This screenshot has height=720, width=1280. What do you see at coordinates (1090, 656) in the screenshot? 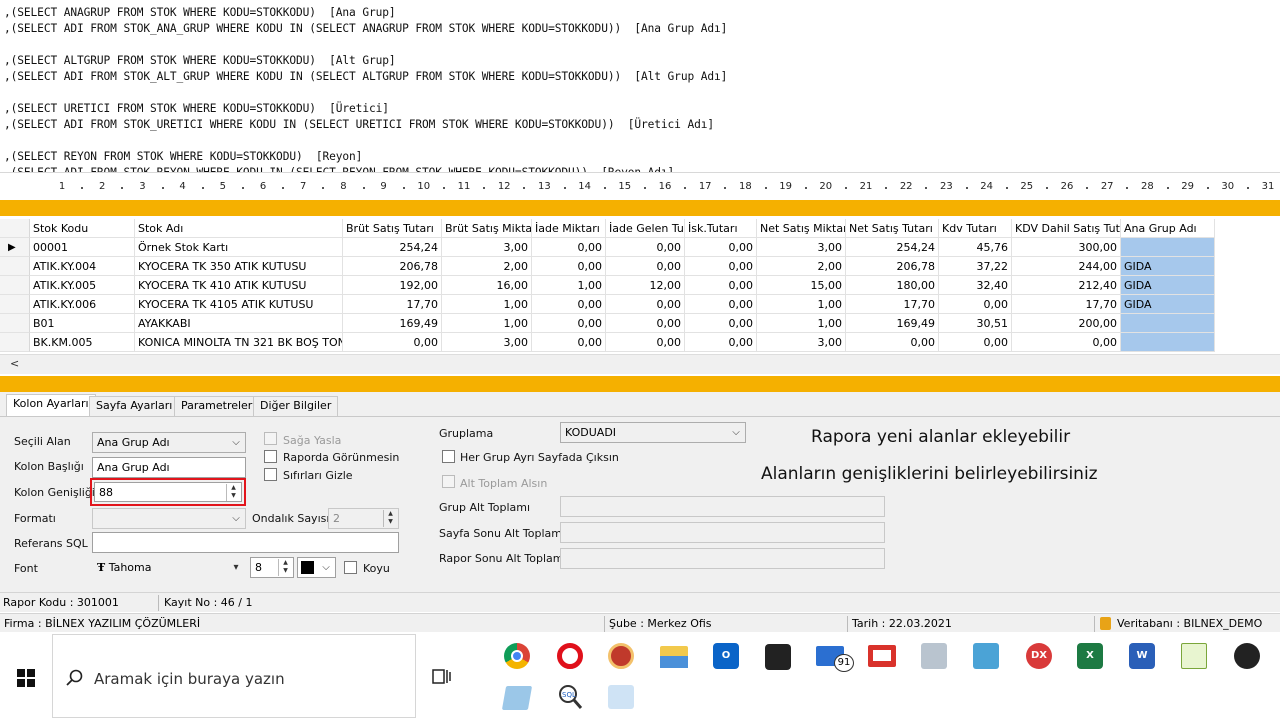
I see `excel-icon: X` at bounding box center [1090, 656].